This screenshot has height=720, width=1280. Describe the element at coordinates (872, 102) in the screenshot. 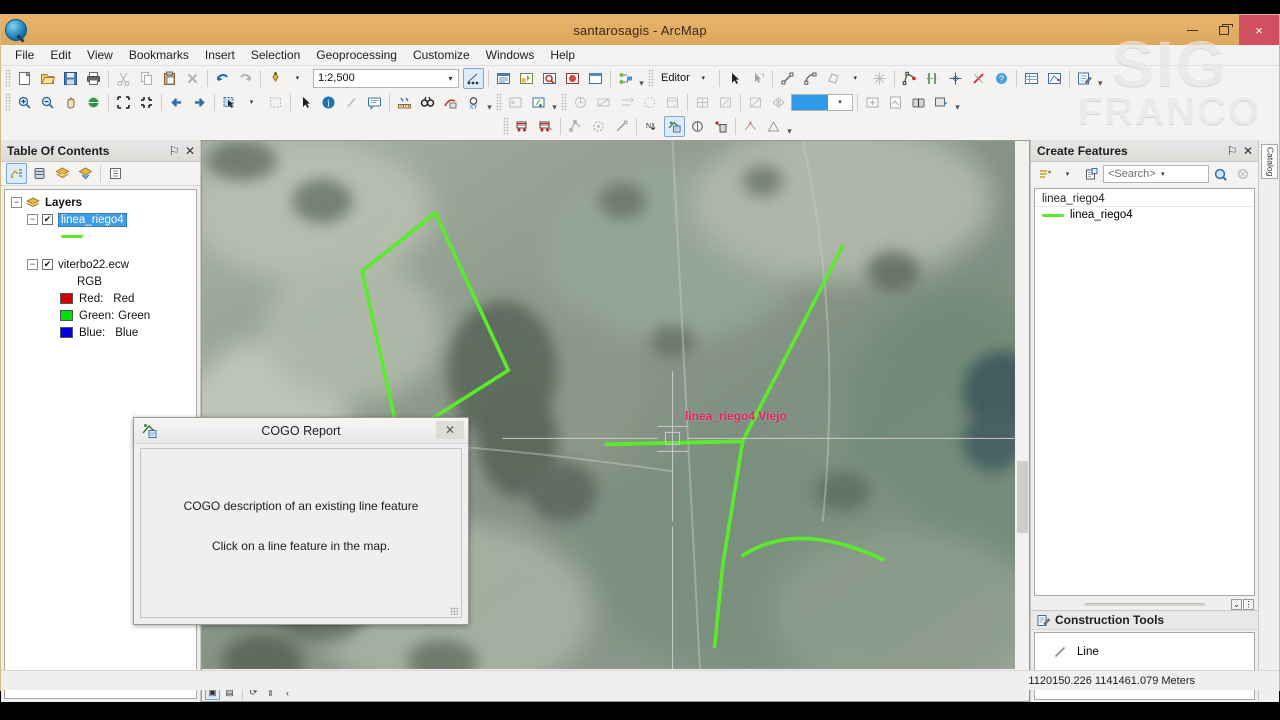

I see `image-analysis-icon` at that location.